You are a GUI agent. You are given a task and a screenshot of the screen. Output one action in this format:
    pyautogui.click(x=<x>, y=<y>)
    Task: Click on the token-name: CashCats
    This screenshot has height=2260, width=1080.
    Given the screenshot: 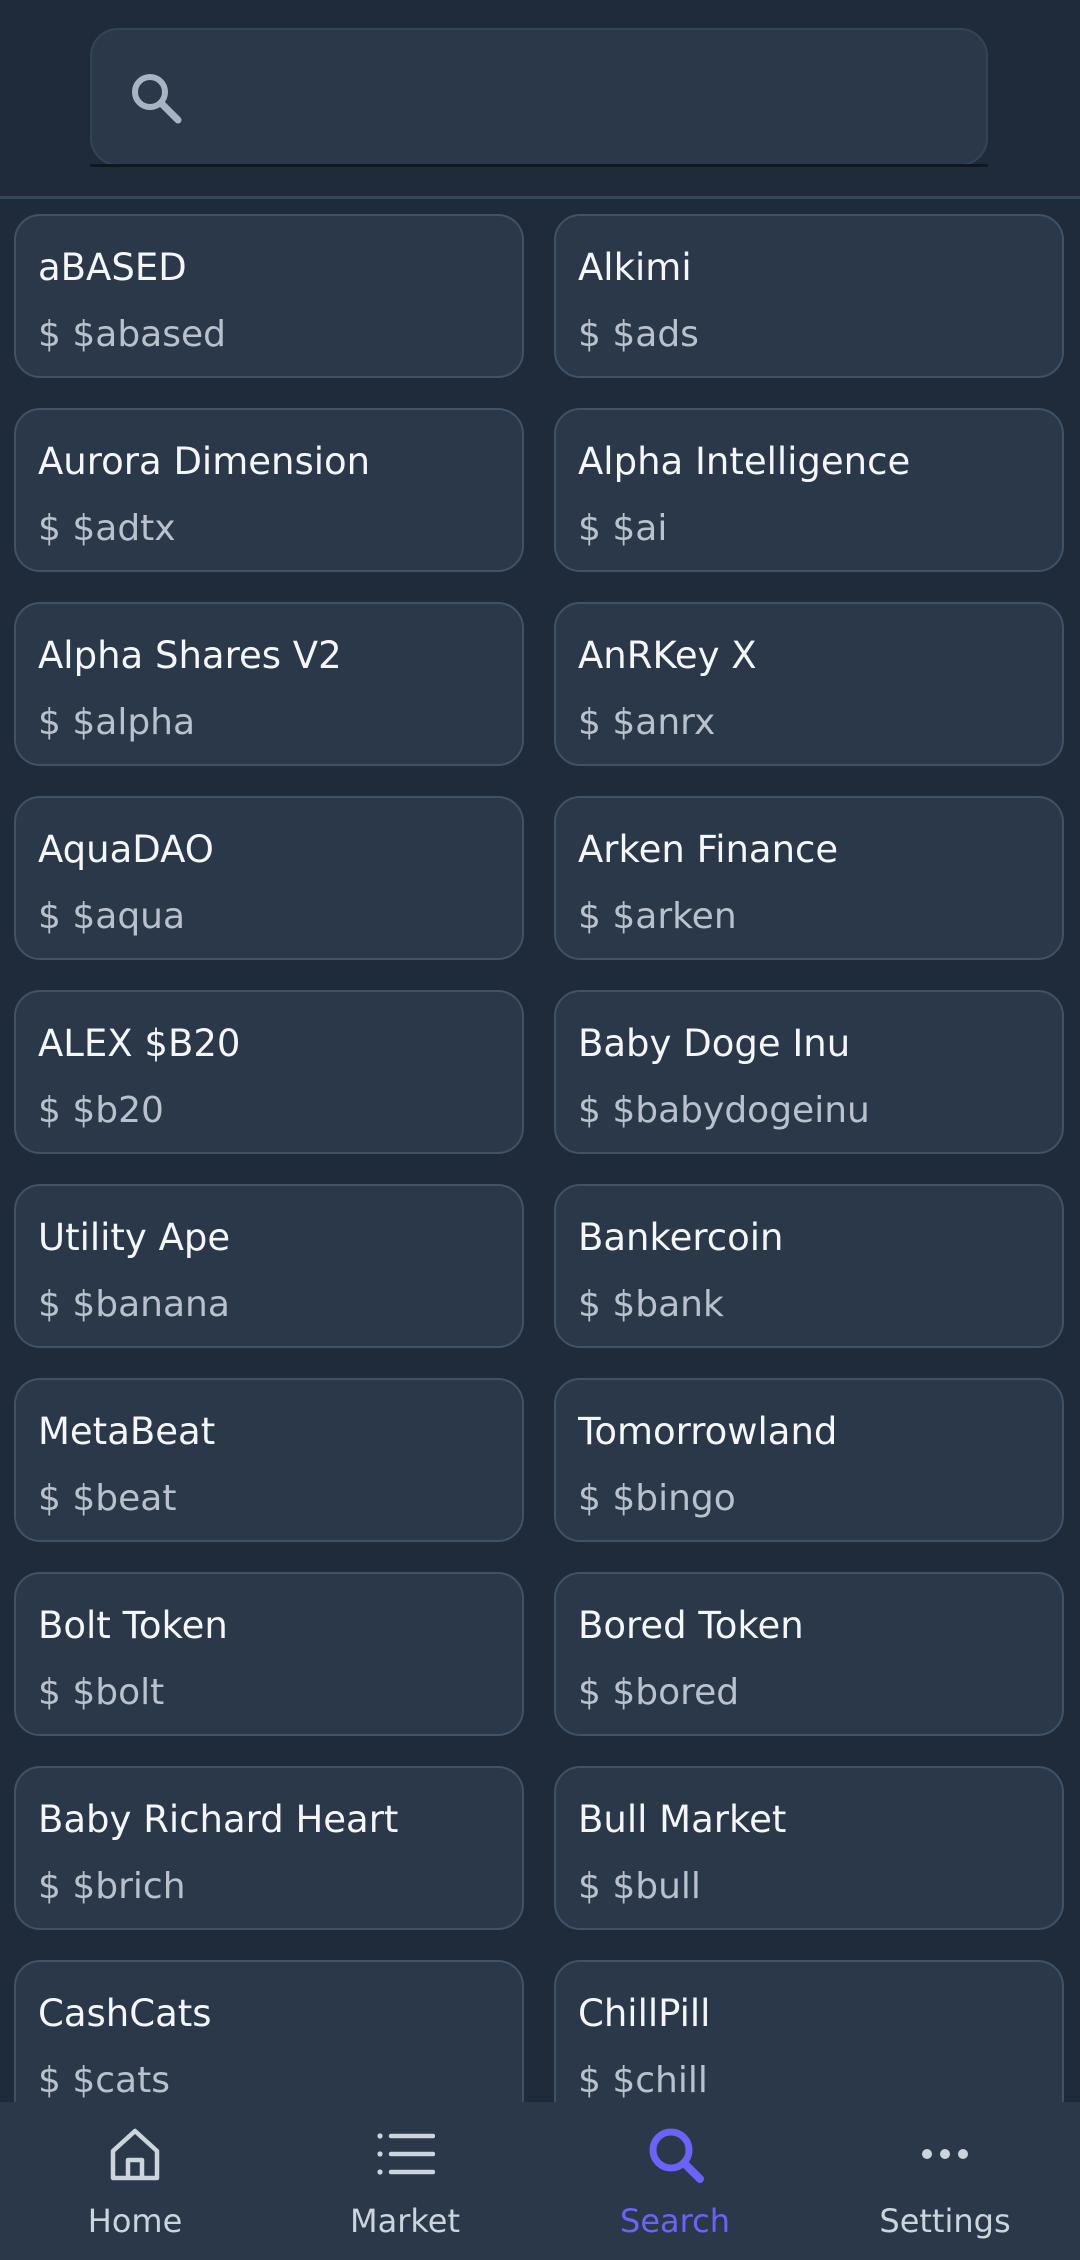 What is the action you would take?
    pyautogui.click(x=125, y=2013)
    